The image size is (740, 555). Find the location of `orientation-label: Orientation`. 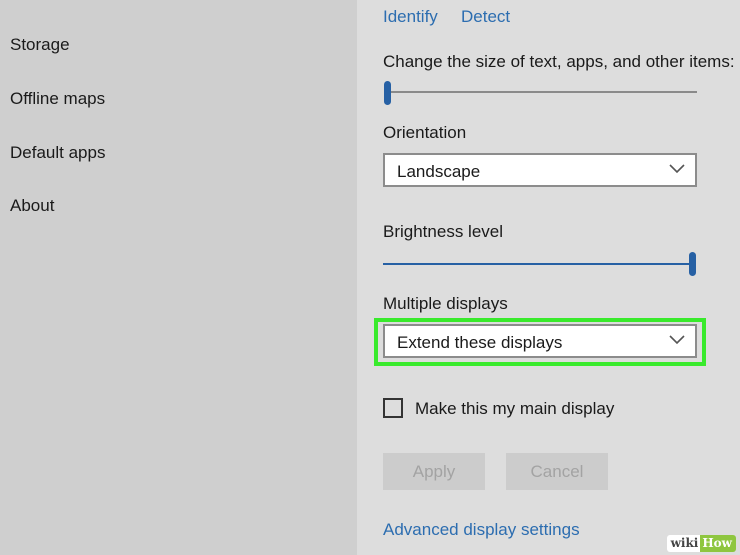

orientation-label: Orientation is located at coordinates (425, 132).